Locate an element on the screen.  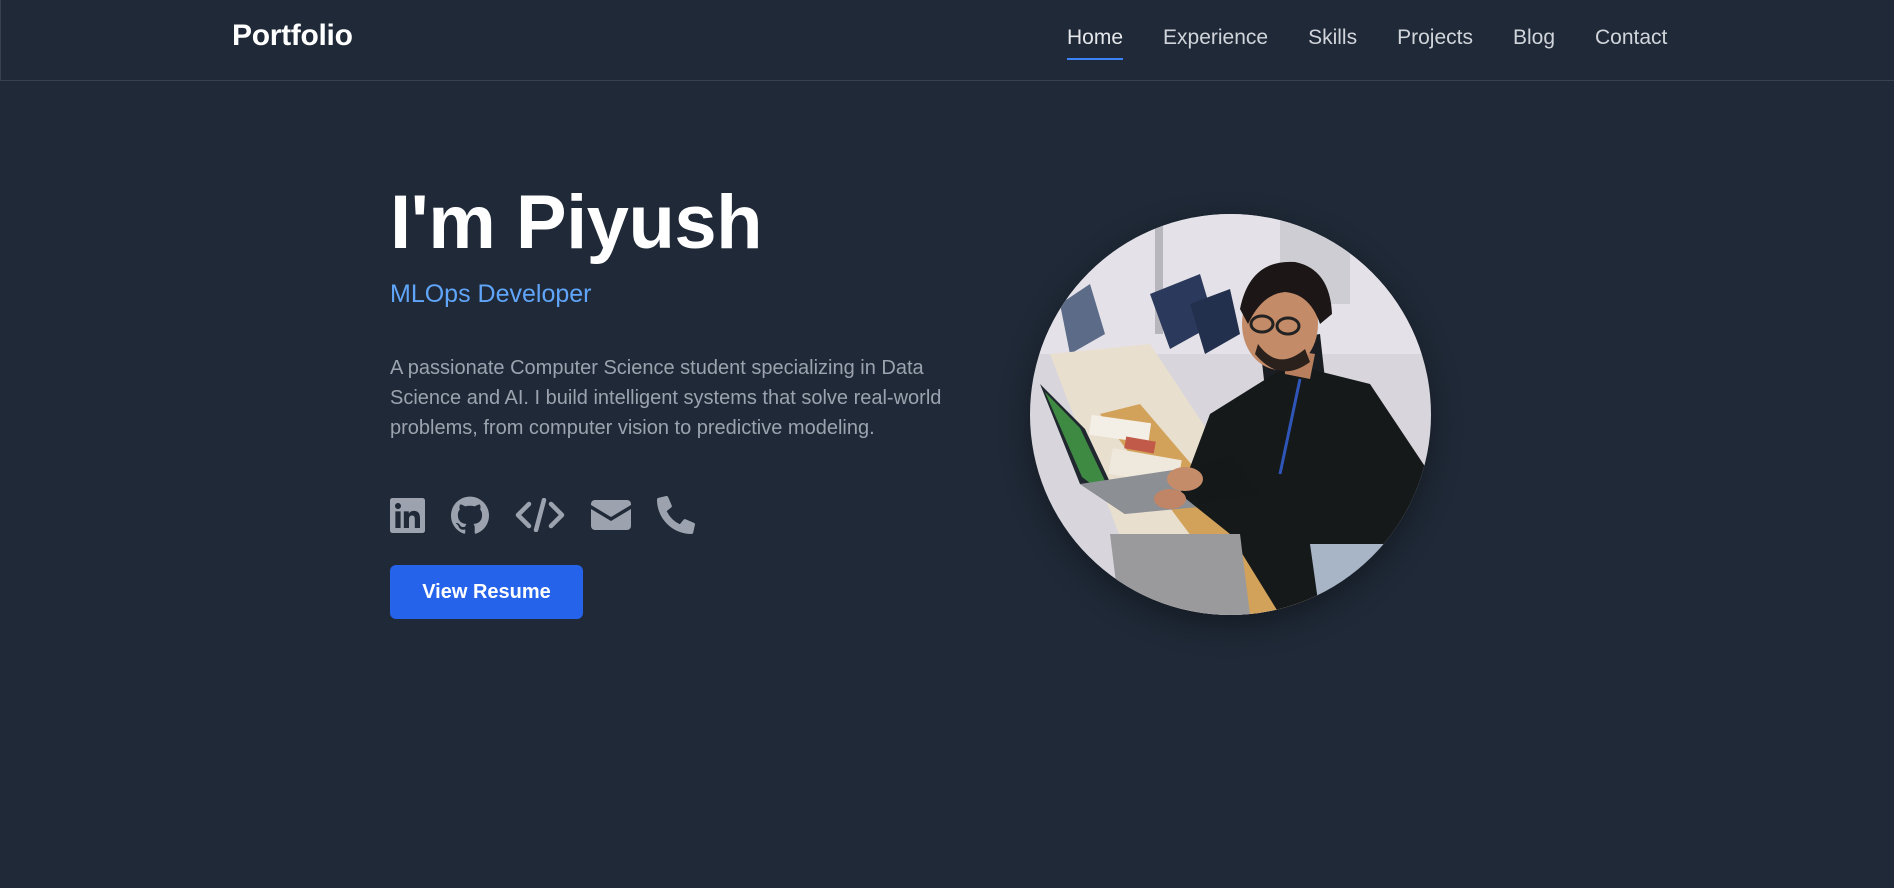
hero-title: I'm Piyush is located at coordinates (576, 222).